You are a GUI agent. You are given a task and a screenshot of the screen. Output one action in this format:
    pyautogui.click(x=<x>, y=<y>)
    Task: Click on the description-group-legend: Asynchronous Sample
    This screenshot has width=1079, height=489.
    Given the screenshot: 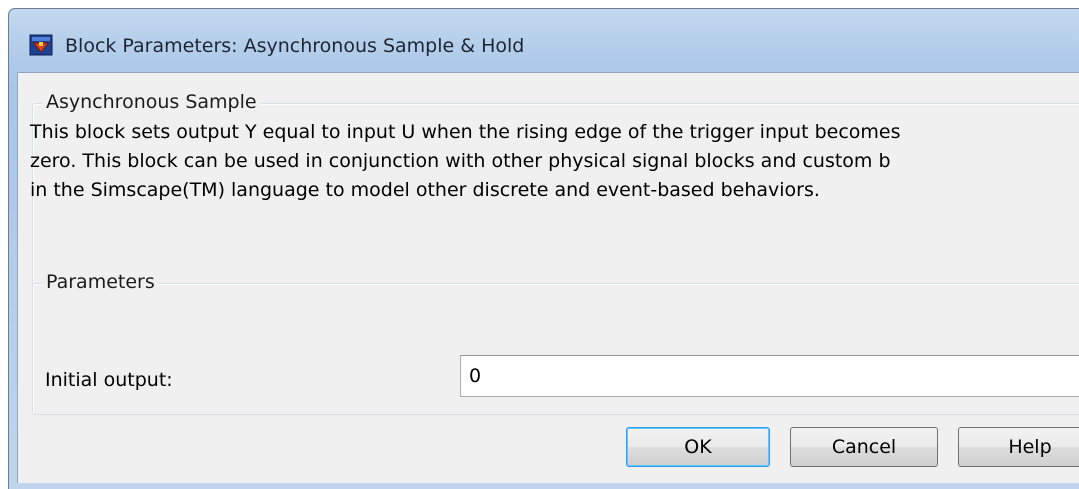 What is the action you would take?
    pyautogui.click(x=151, y=102)
    